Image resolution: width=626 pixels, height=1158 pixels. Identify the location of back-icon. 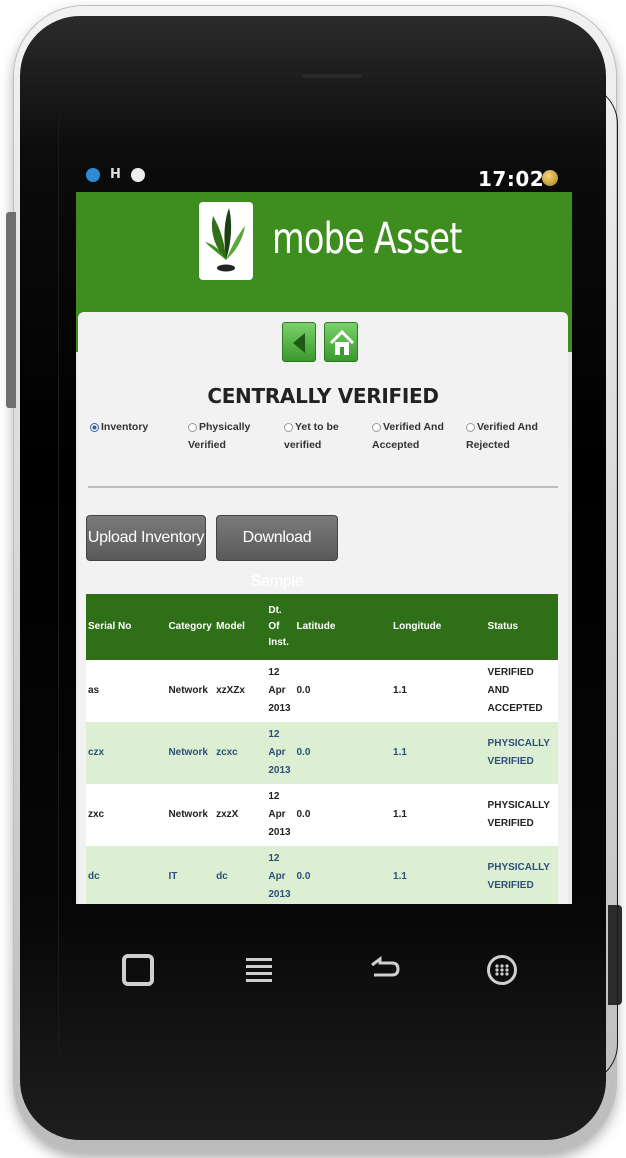
(384, 974).